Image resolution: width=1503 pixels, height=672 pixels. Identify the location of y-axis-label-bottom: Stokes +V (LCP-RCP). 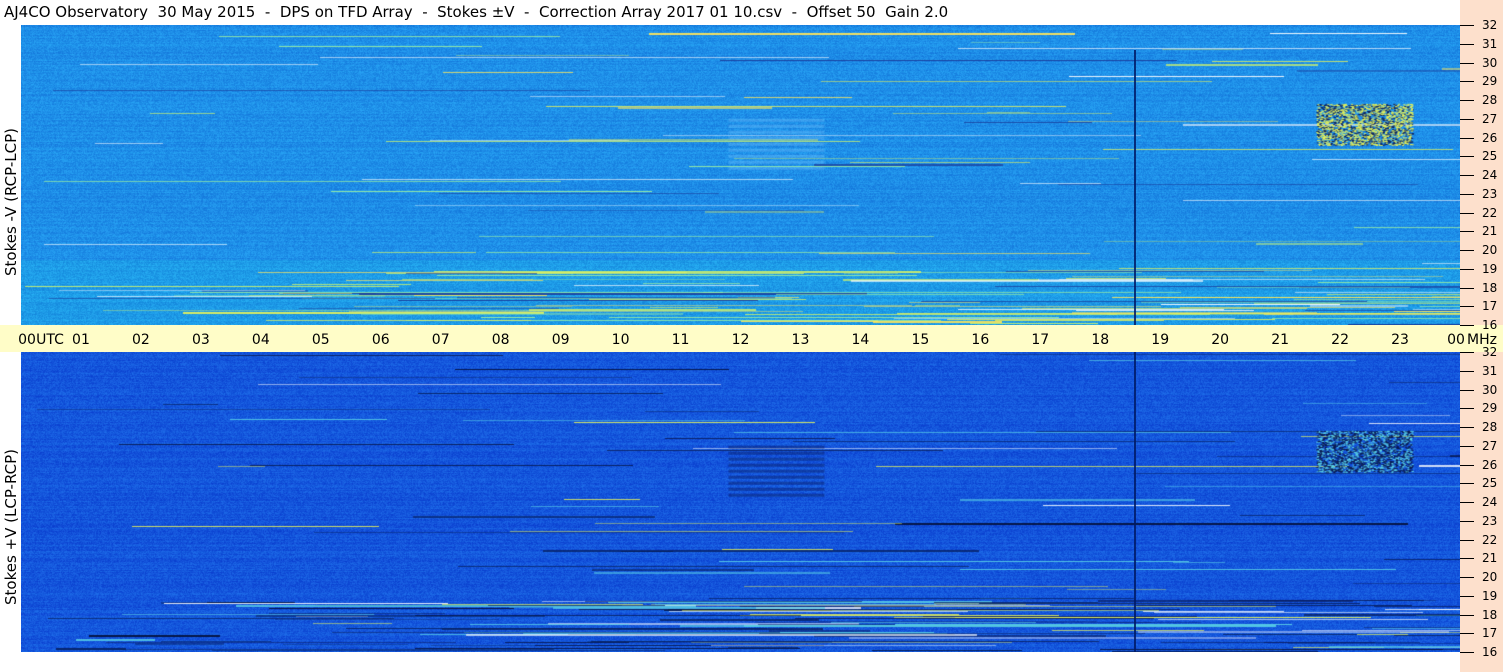
(11, 527).